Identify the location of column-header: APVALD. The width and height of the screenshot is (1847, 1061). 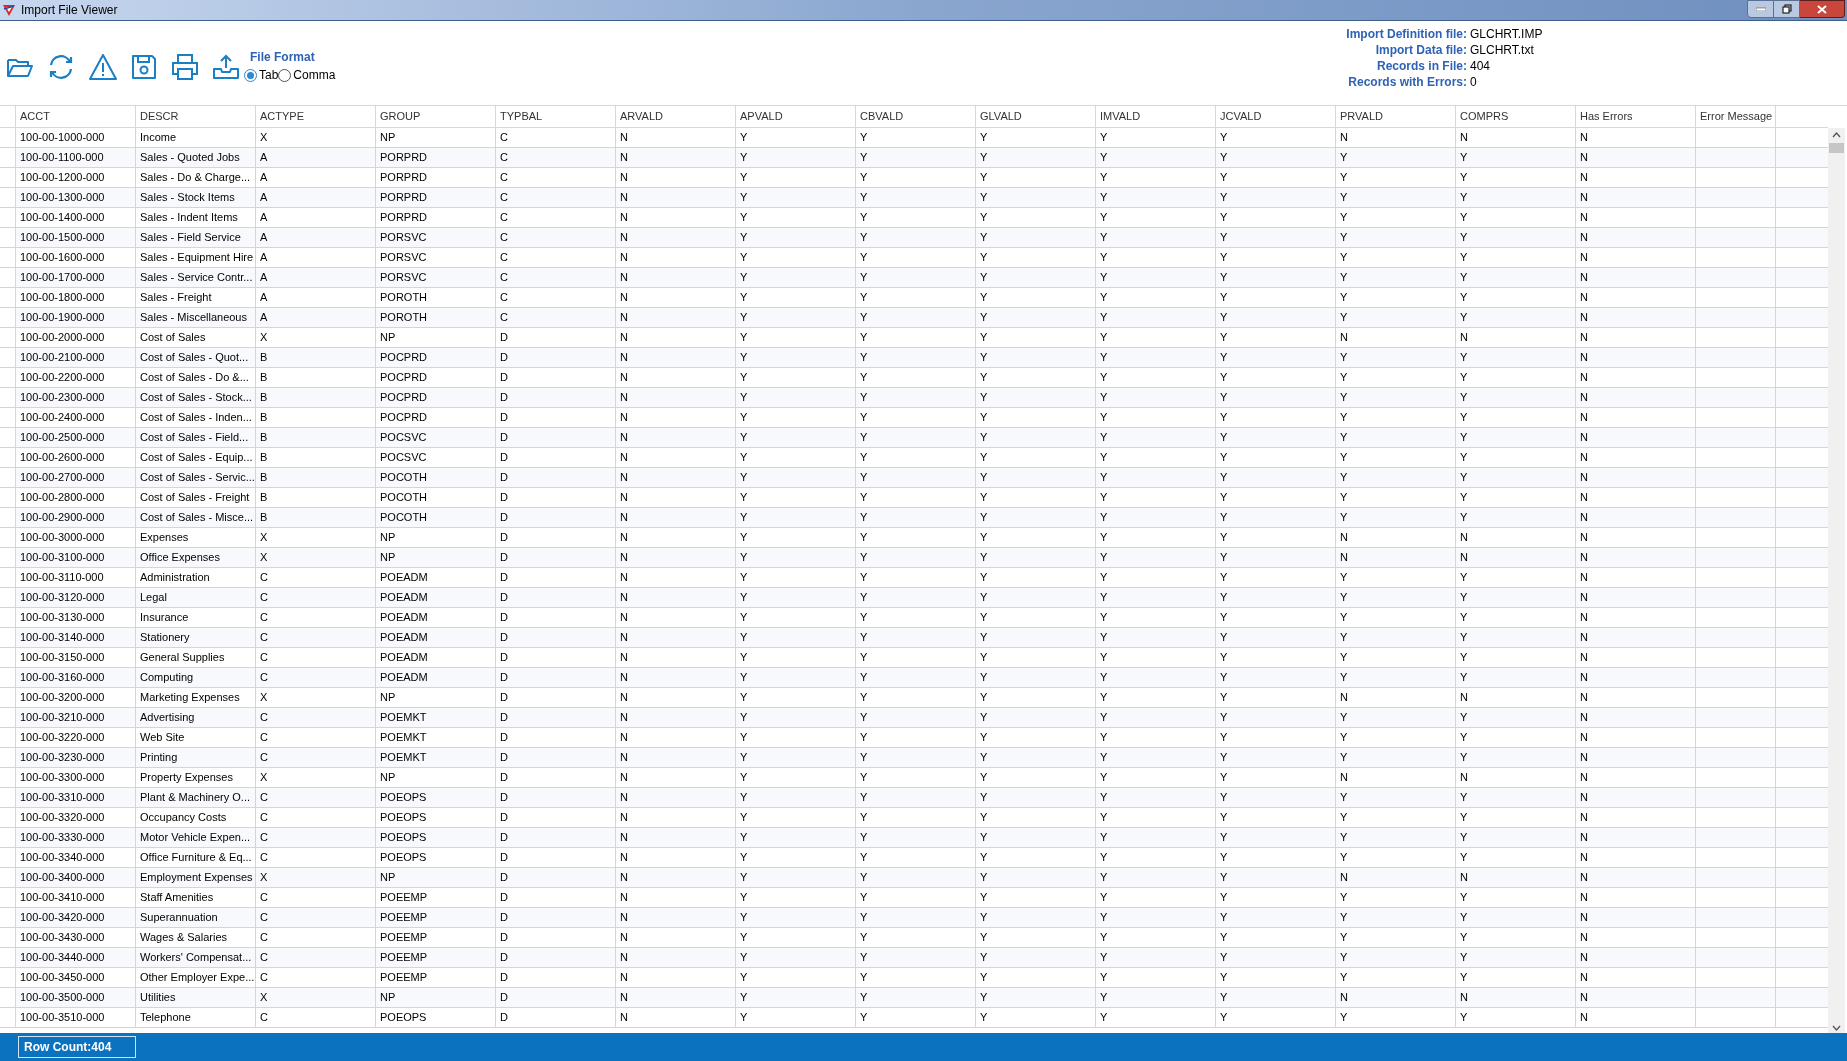
(796, 116).